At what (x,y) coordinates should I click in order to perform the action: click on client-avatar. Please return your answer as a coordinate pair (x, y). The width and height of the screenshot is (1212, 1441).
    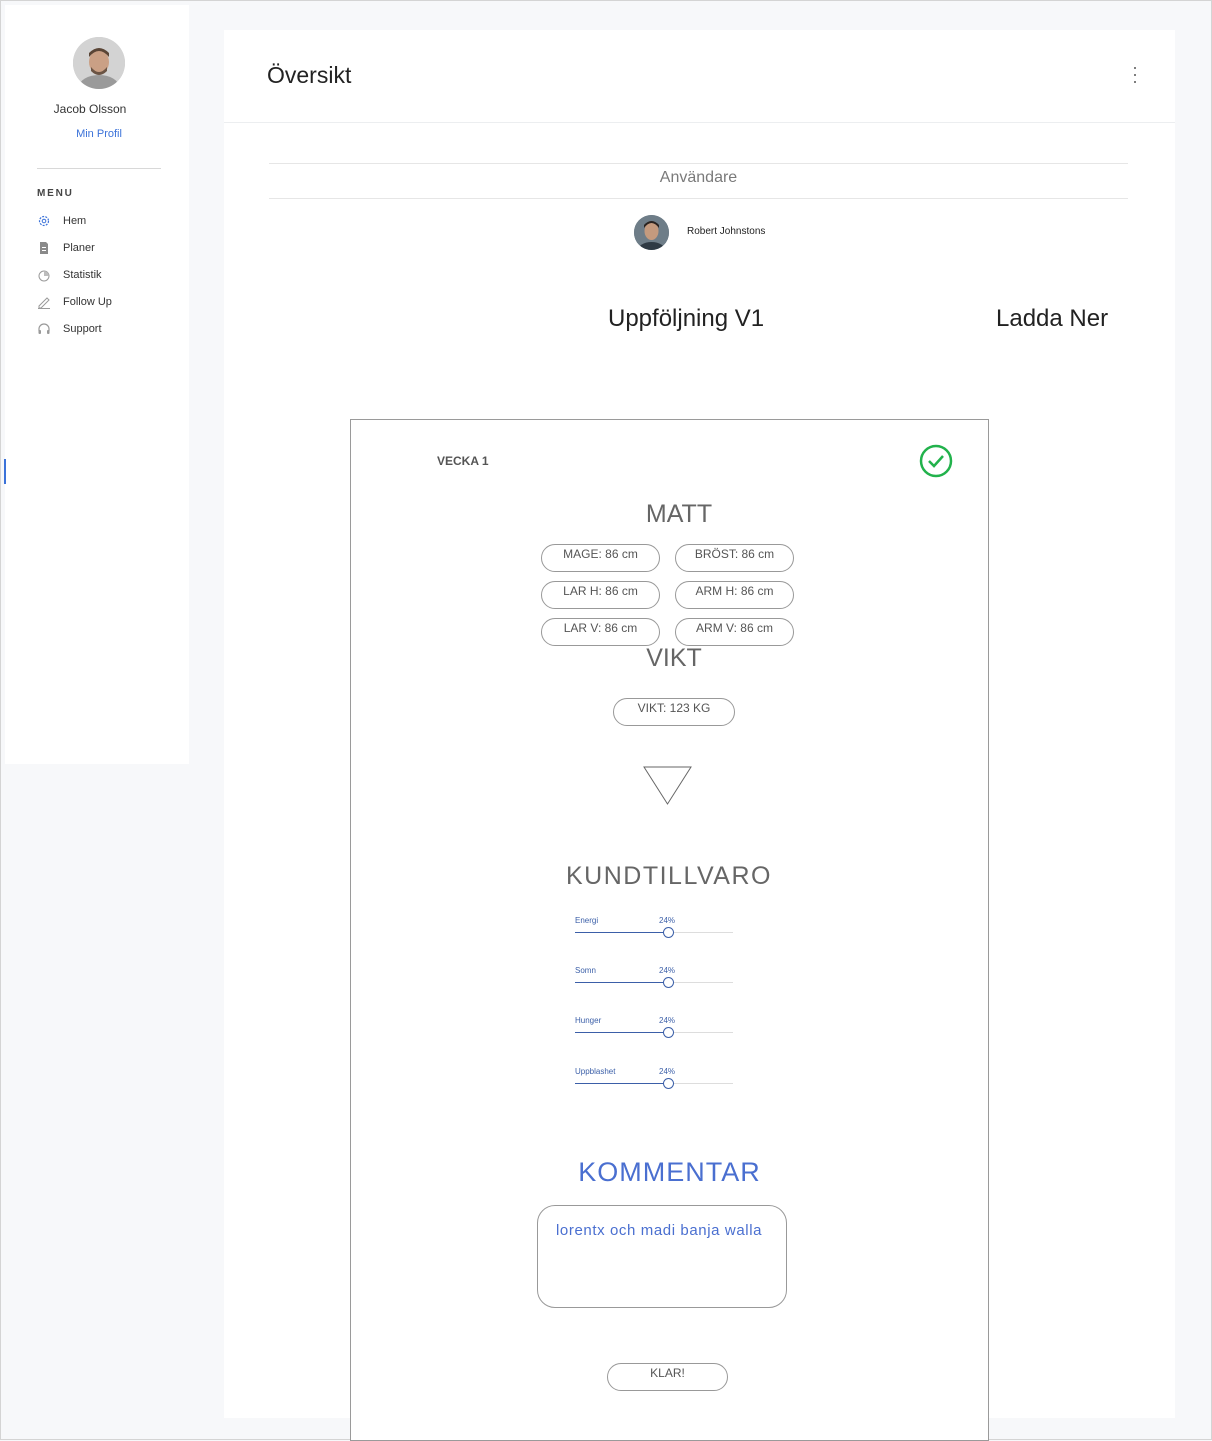
    Looking at the image, I should click on (651, 232).